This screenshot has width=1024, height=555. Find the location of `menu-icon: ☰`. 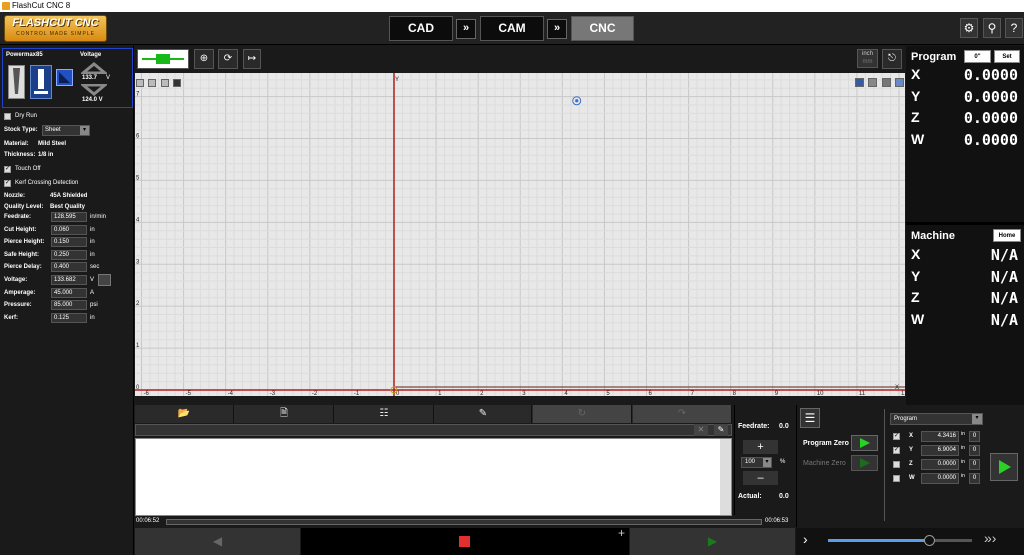

menu-icon: ☰ is located at coordinates (810, 418).